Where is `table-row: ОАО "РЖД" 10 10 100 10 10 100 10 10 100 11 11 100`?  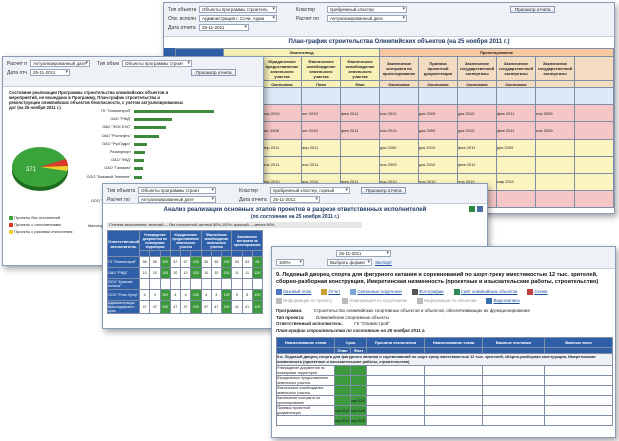
table-row: ОАО "РЖД" 10 10 100 10 10 100 10 10 100 11 11 100 is located at coordinates (185, 273).